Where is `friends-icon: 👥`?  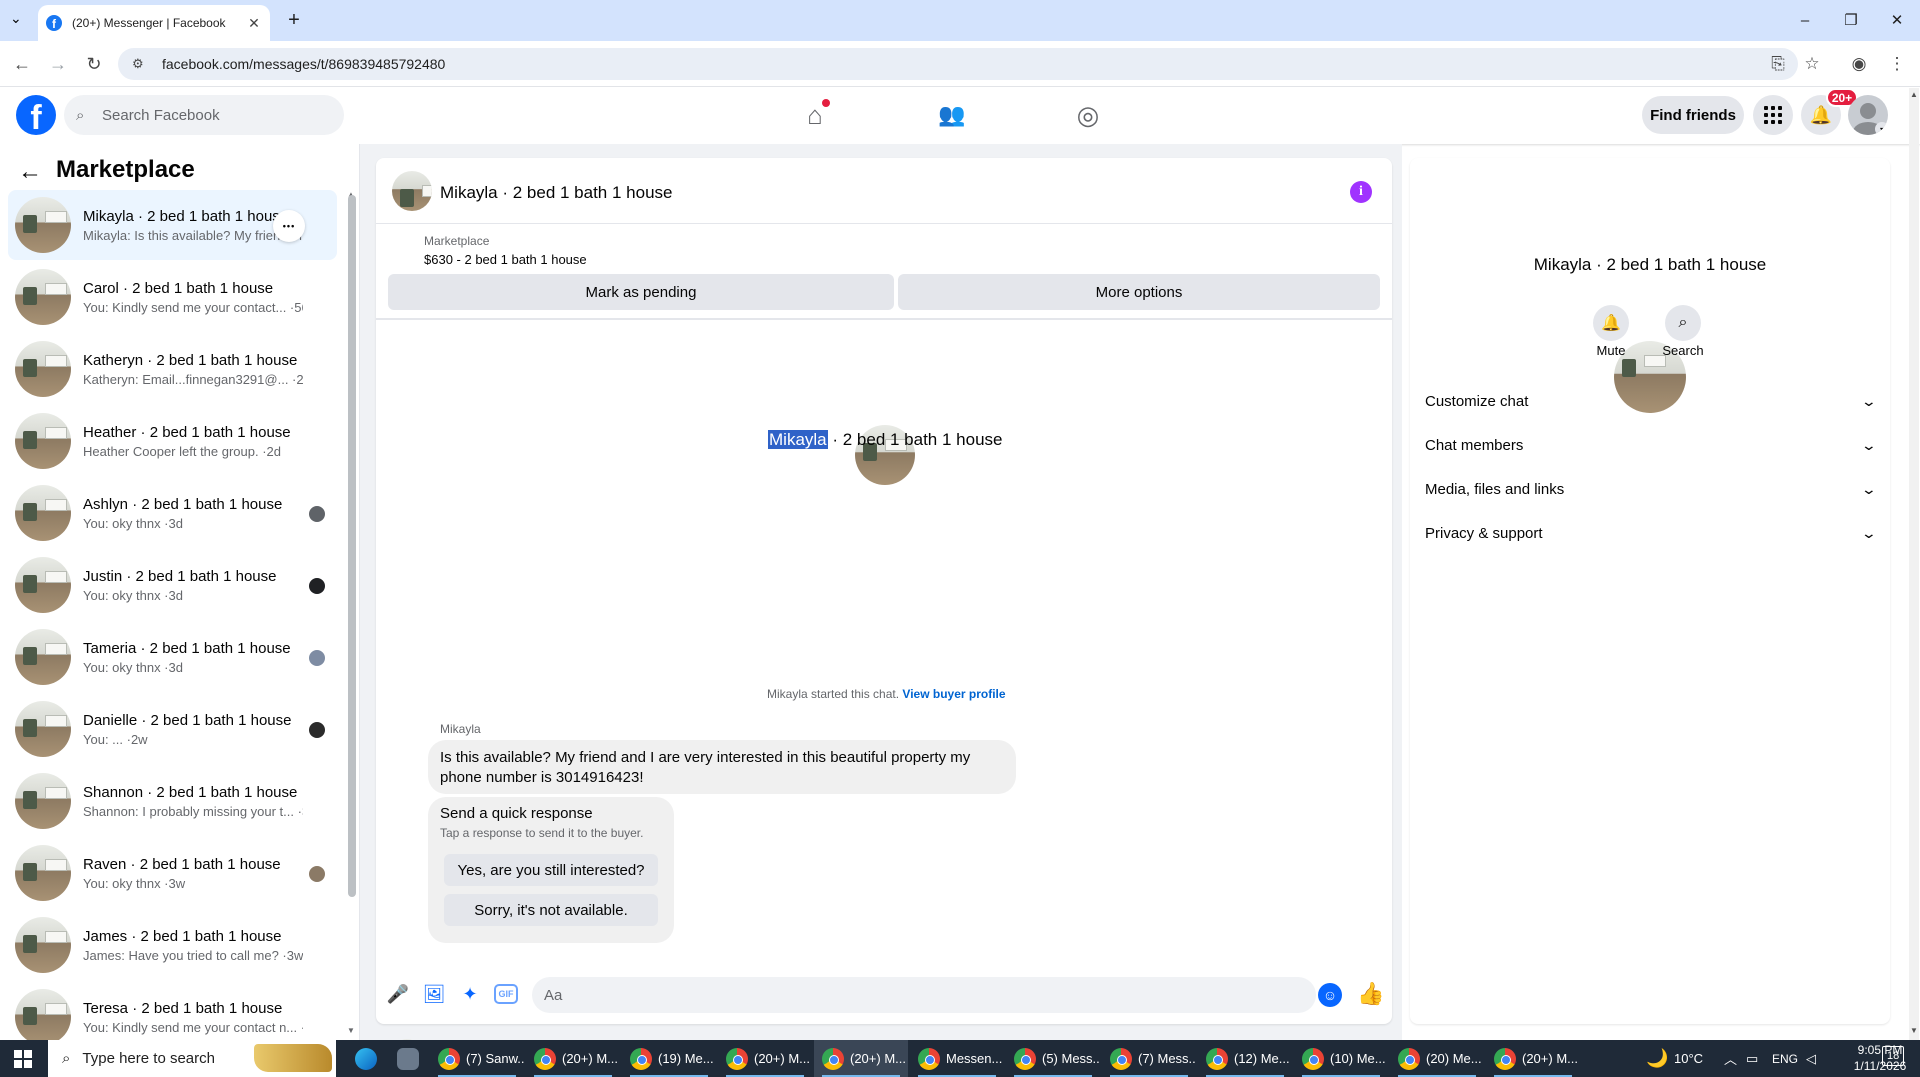 friends-icon: 👥 is located at coordinates (952, 115).